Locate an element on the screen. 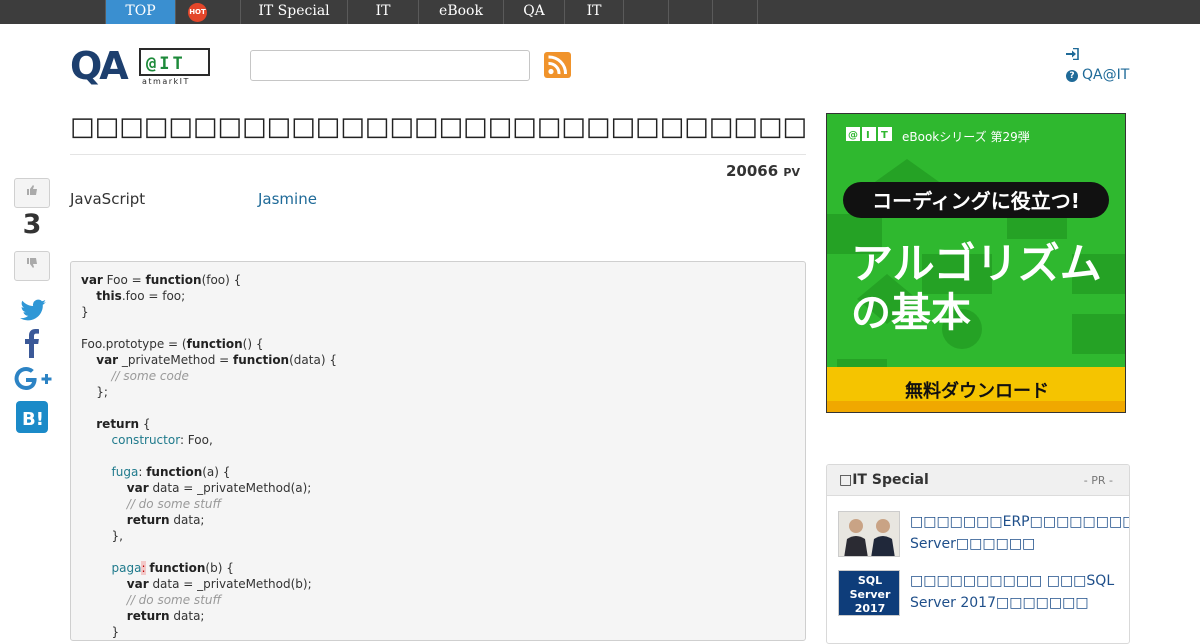  code-line: var data = _privateMethod(a); is located at coordinates (219, 488).